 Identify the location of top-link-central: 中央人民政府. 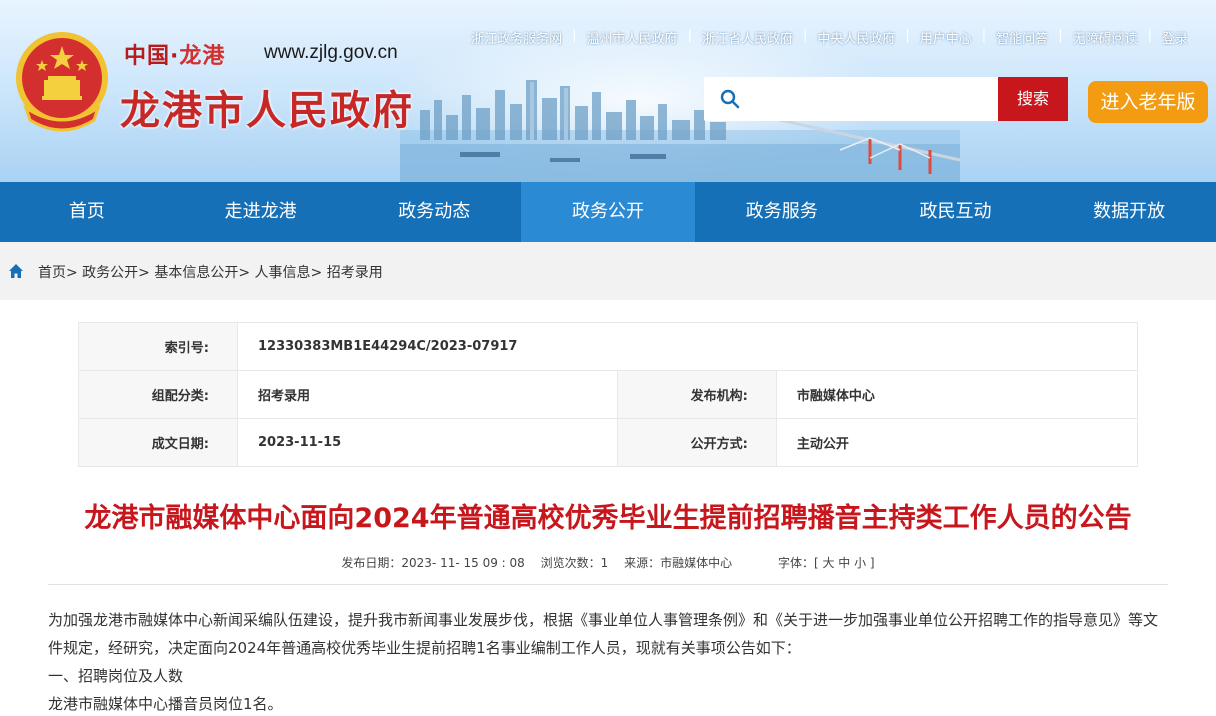
(856, 37).